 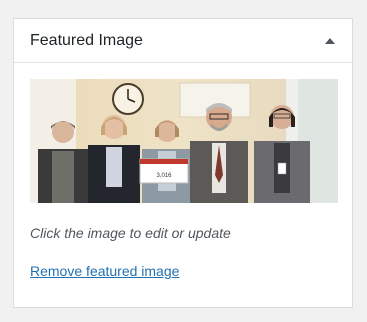 I want to click on triangle-up-icon, so click(x=330, y=41).